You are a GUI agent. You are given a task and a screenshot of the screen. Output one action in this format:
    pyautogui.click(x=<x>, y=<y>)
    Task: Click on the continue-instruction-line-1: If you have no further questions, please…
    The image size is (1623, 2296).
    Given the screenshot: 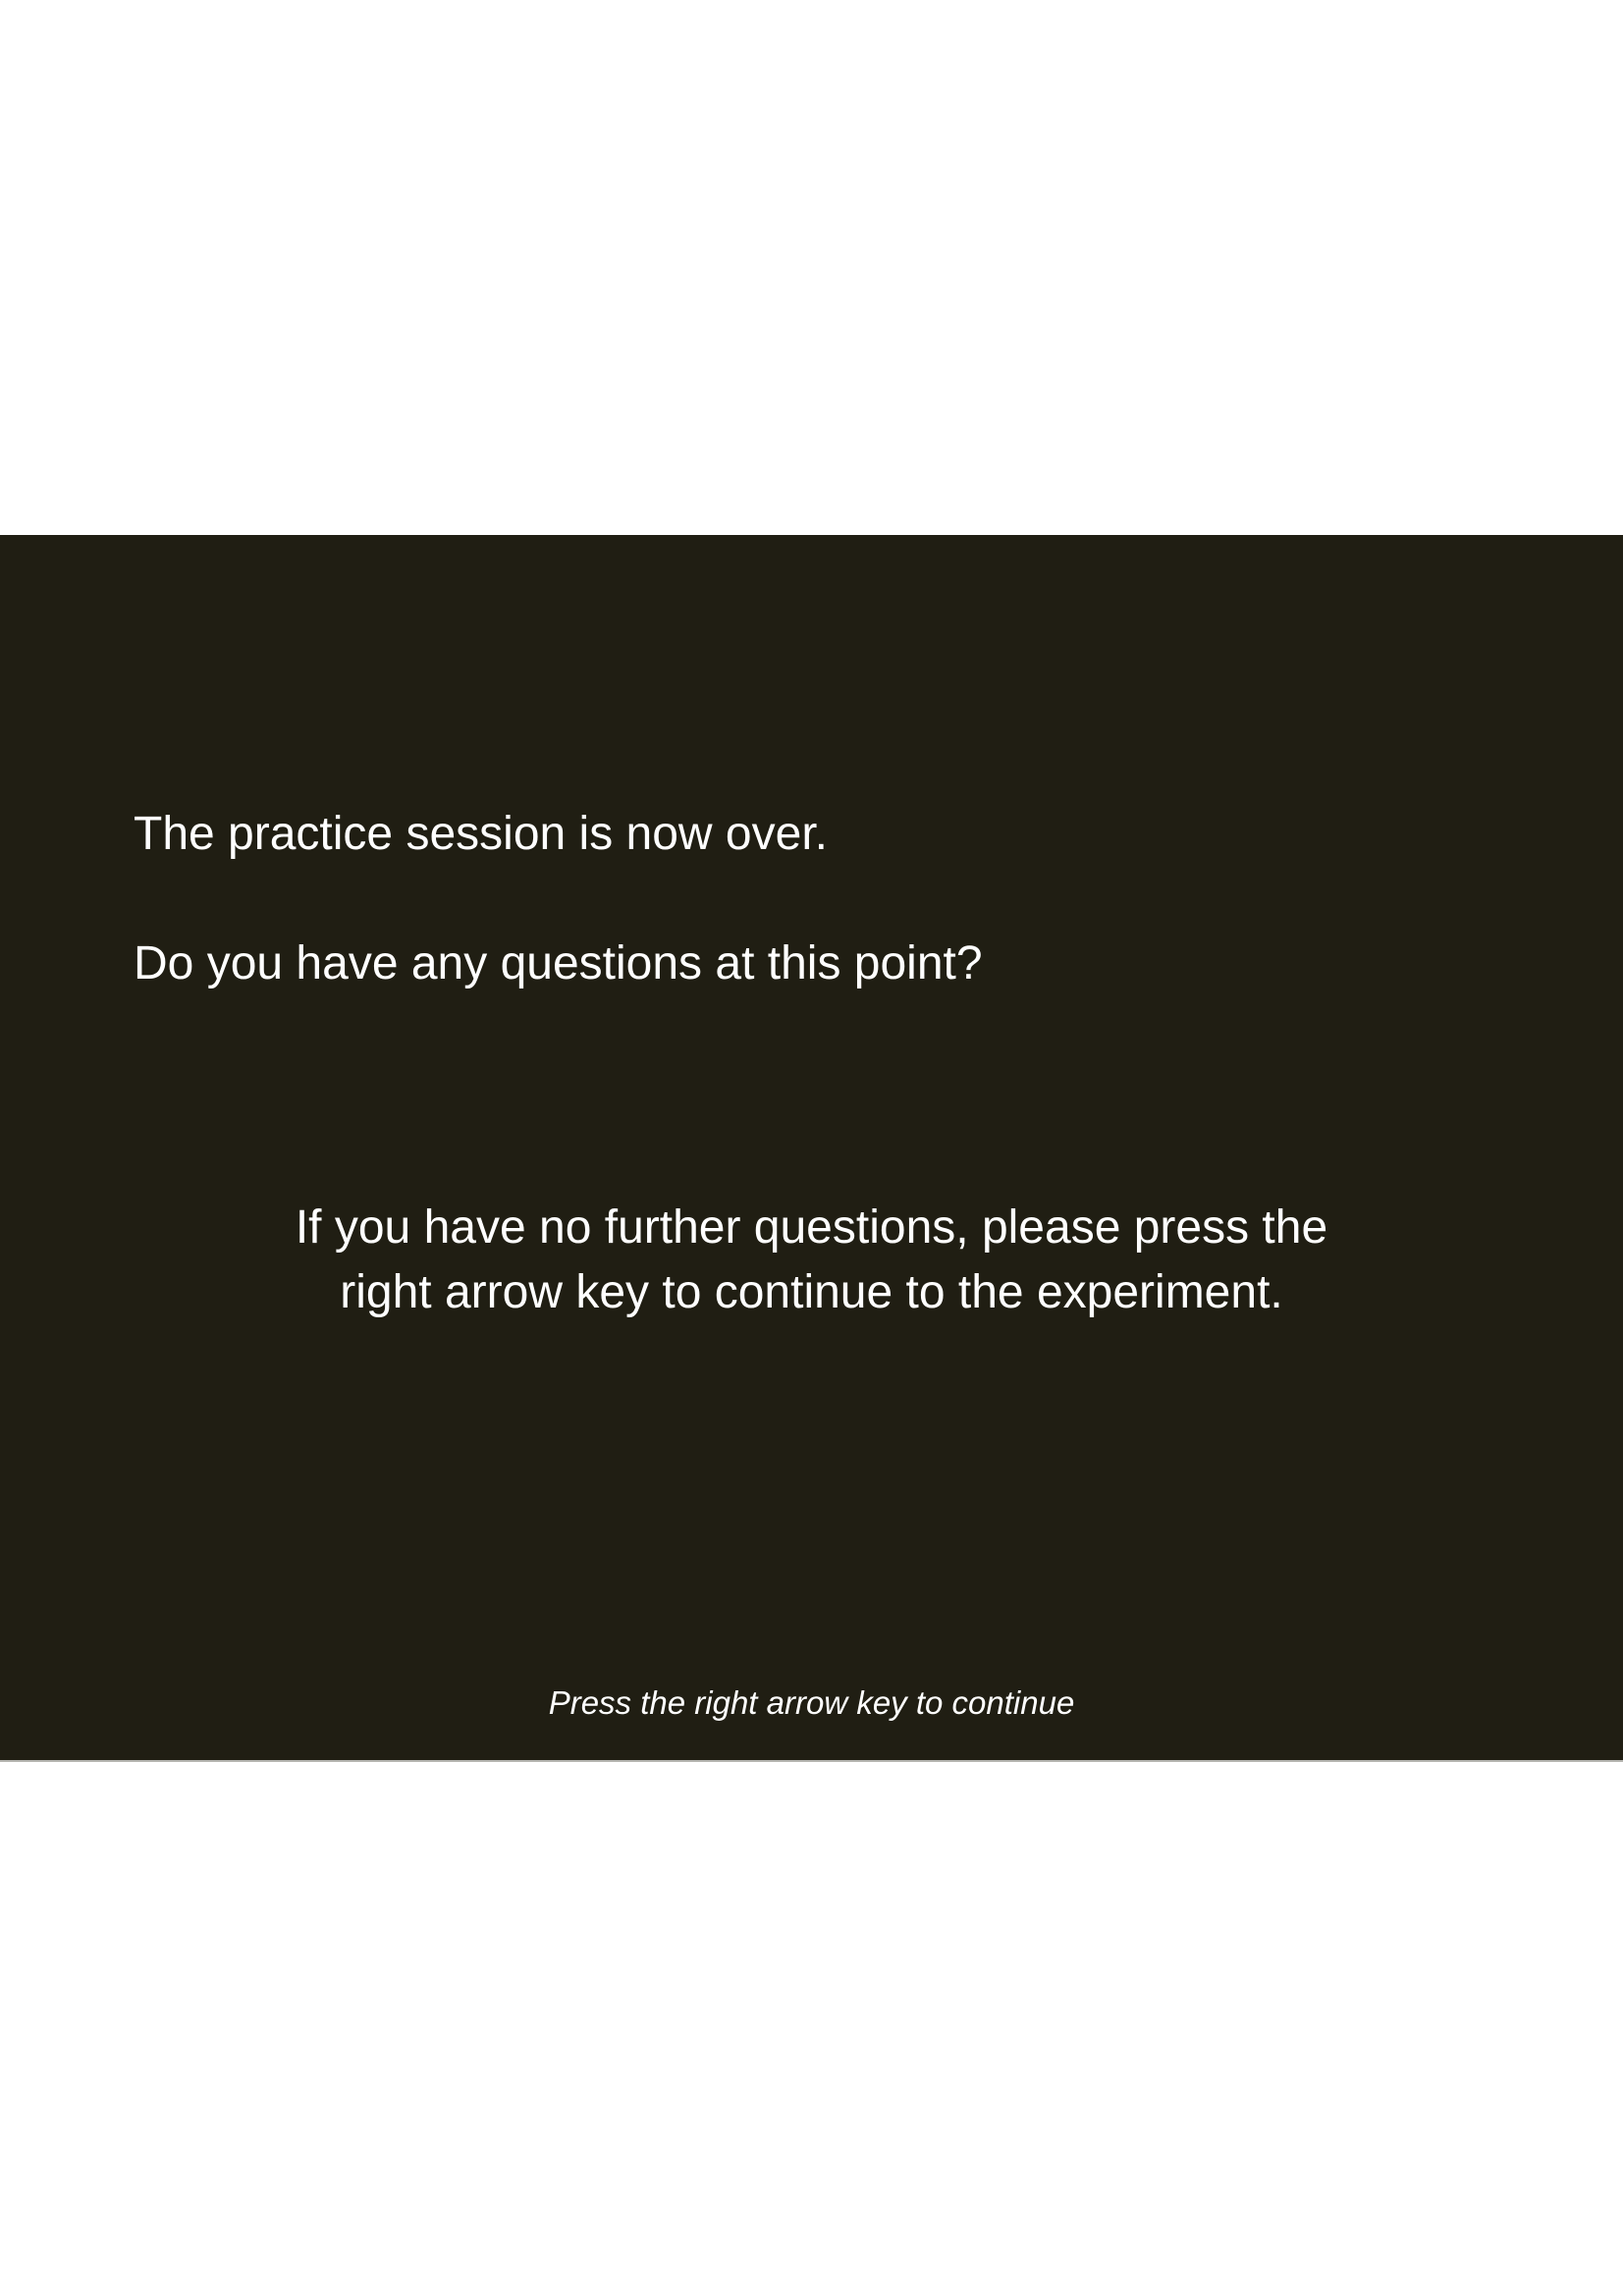 What is the action you would take?
    pyautogui.click(x=811, y=1227)
    